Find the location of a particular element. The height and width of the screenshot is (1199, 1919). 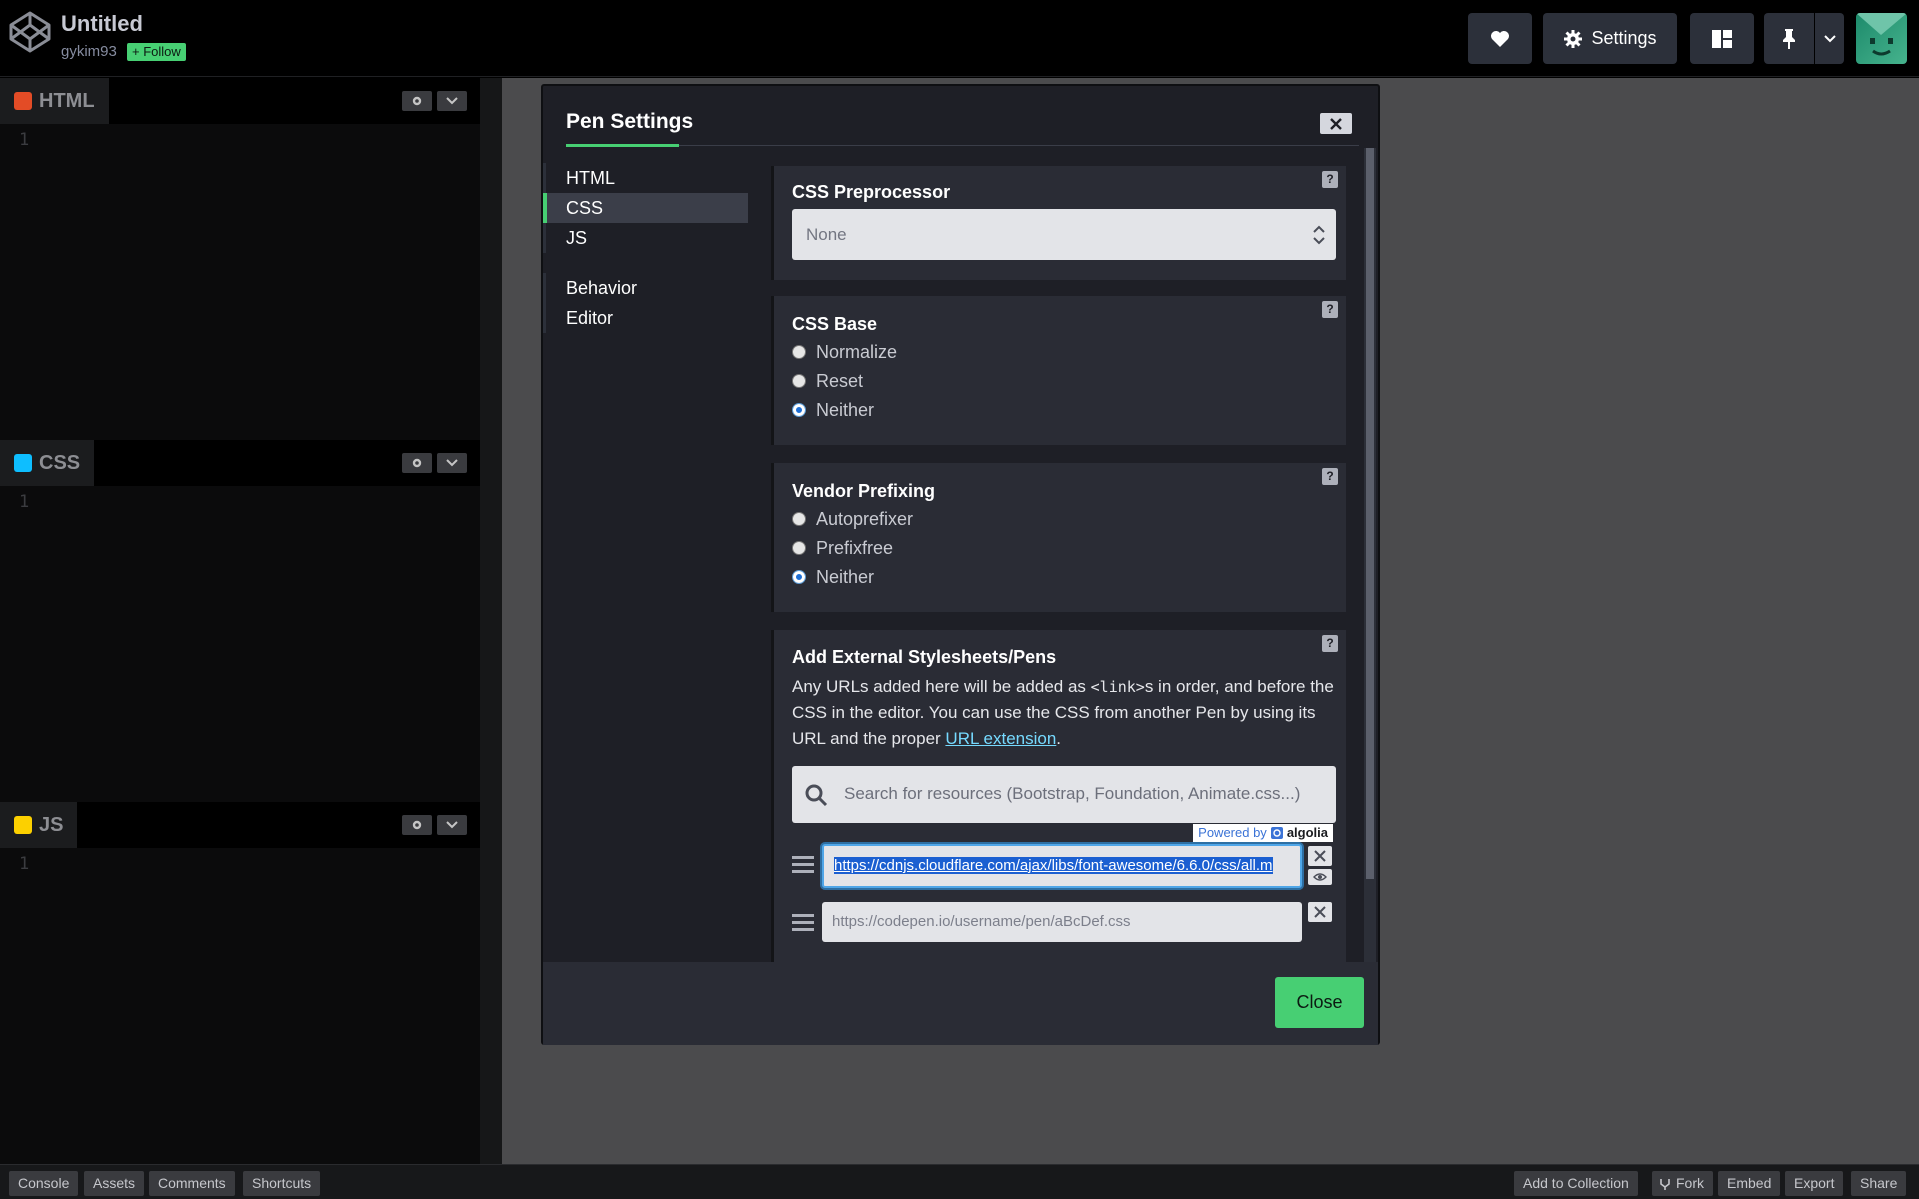

section-title: CSS Preprocessor is located at coordinates (871, 192).